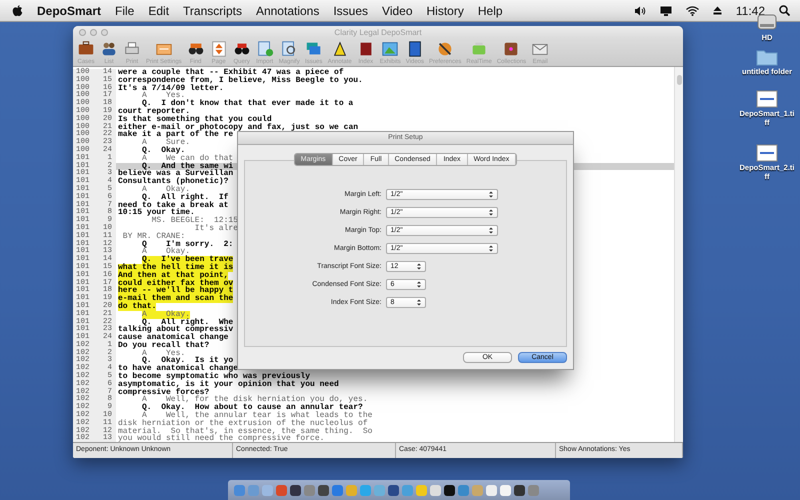  I want to click on search-icon, so click(784, 10).